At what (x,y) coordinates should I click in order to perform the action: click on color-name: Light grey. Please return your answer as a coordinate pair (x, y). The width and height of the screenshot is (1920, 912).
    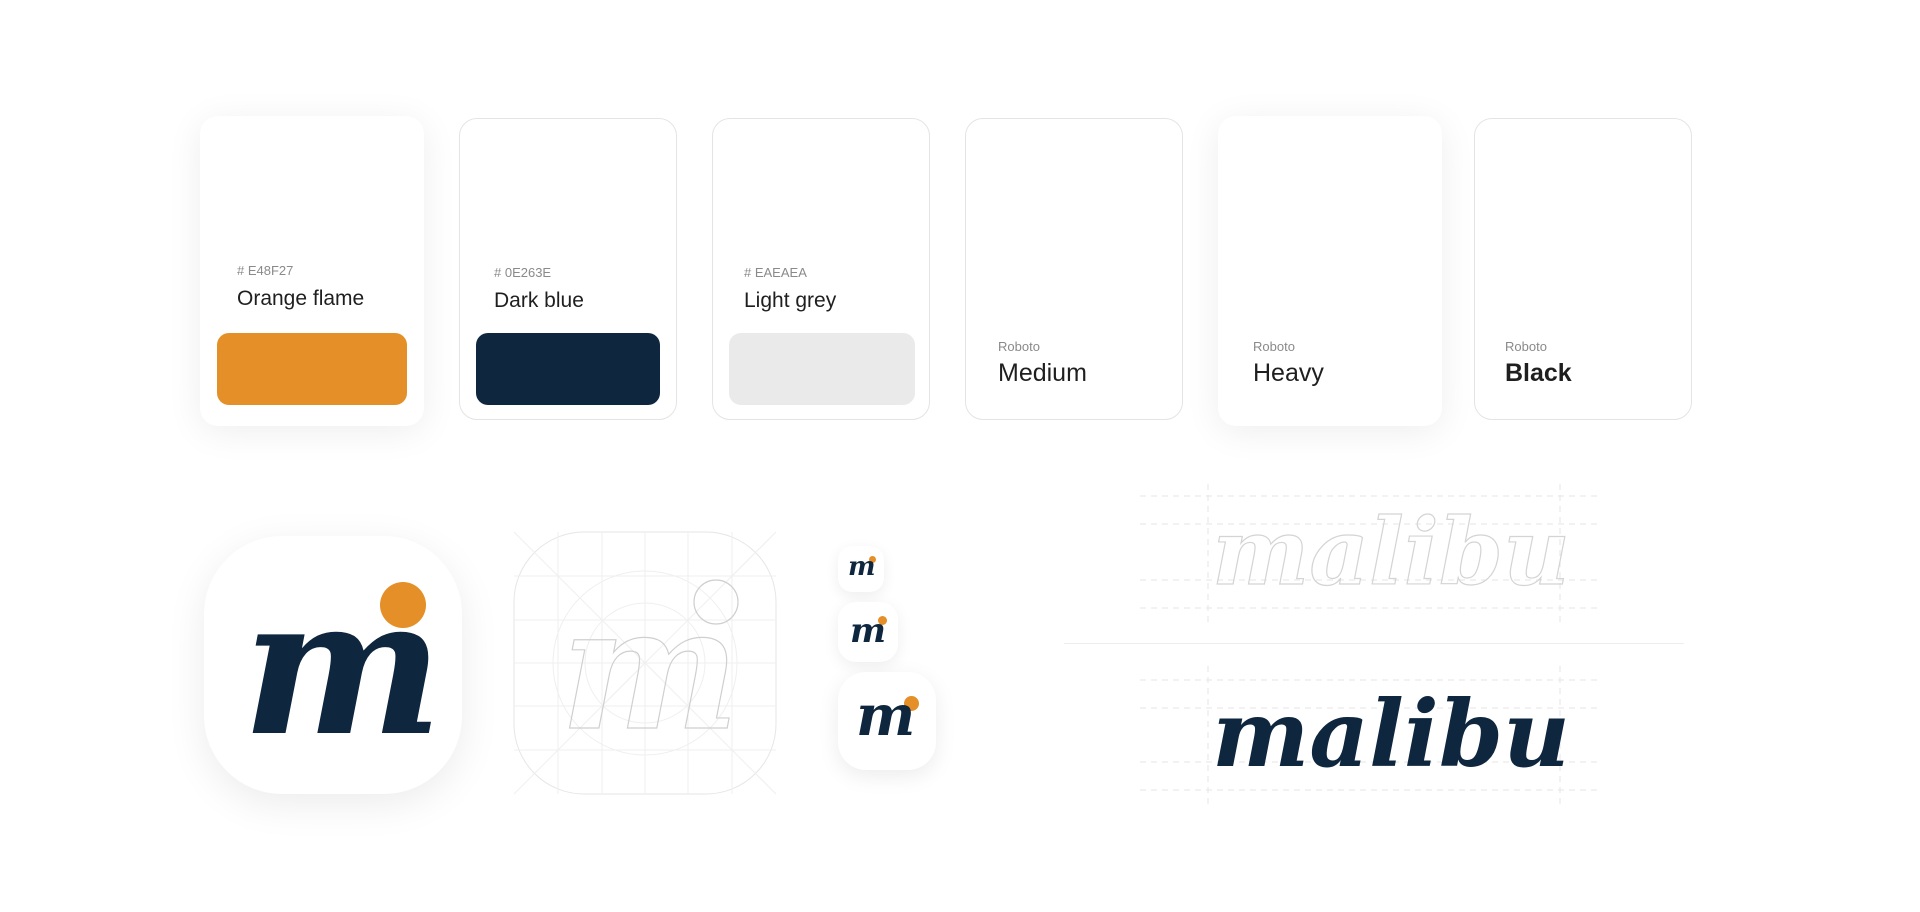
    Looking at the image, I should click on (790, 300).